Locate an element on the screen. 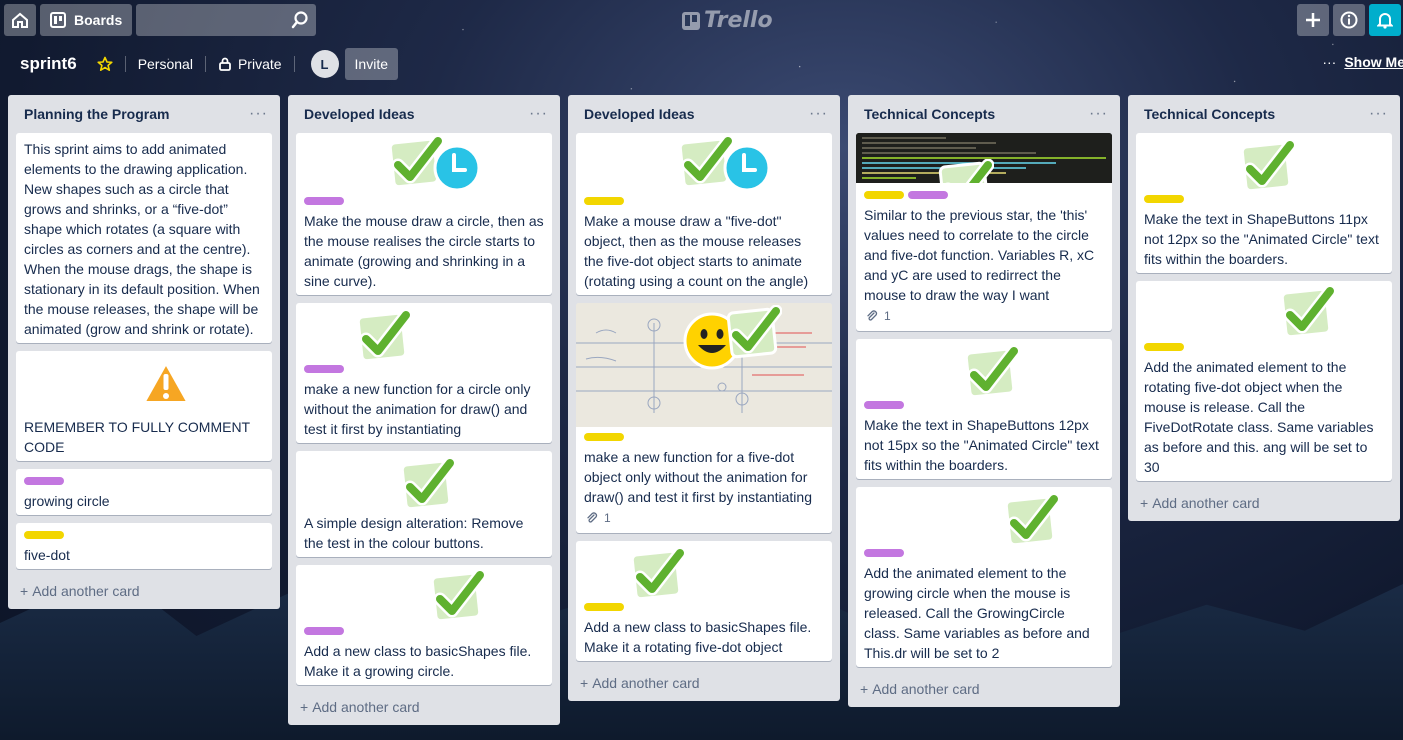  notifications-button is located at coordinates (1385, 20).